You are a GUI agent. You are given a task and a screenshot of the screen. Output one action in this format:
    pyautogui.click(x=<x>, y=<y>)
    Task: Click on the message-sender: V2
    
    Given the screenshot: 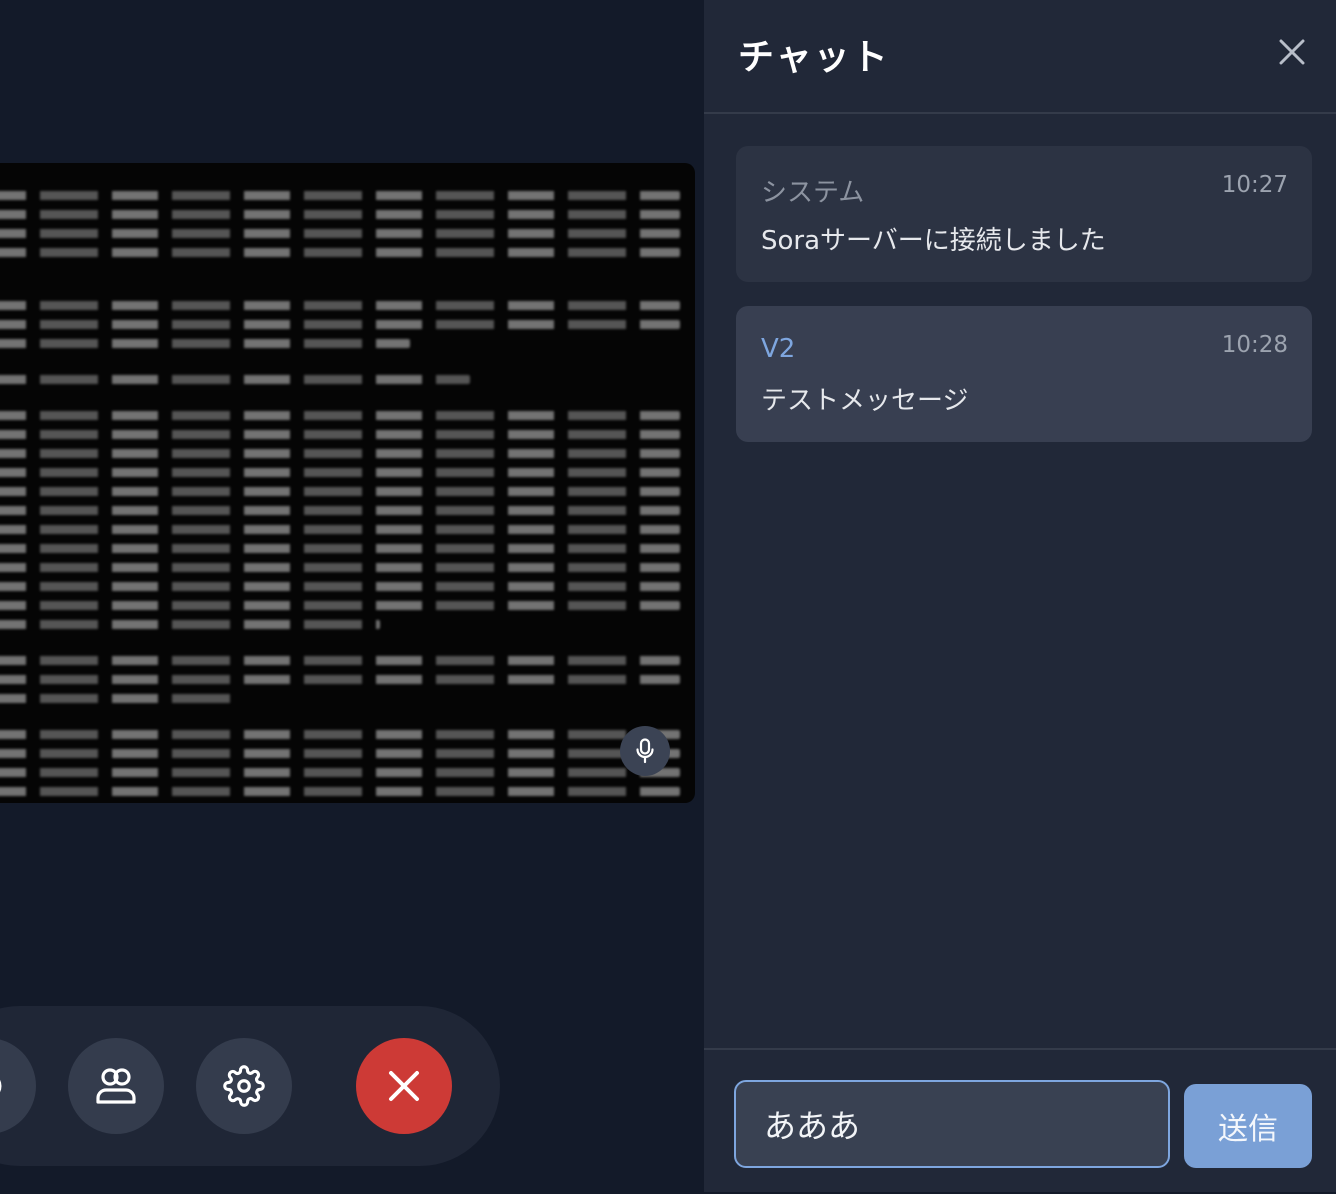 What is the action you would take?
    pyautogui.click(x=778, y=349)
    